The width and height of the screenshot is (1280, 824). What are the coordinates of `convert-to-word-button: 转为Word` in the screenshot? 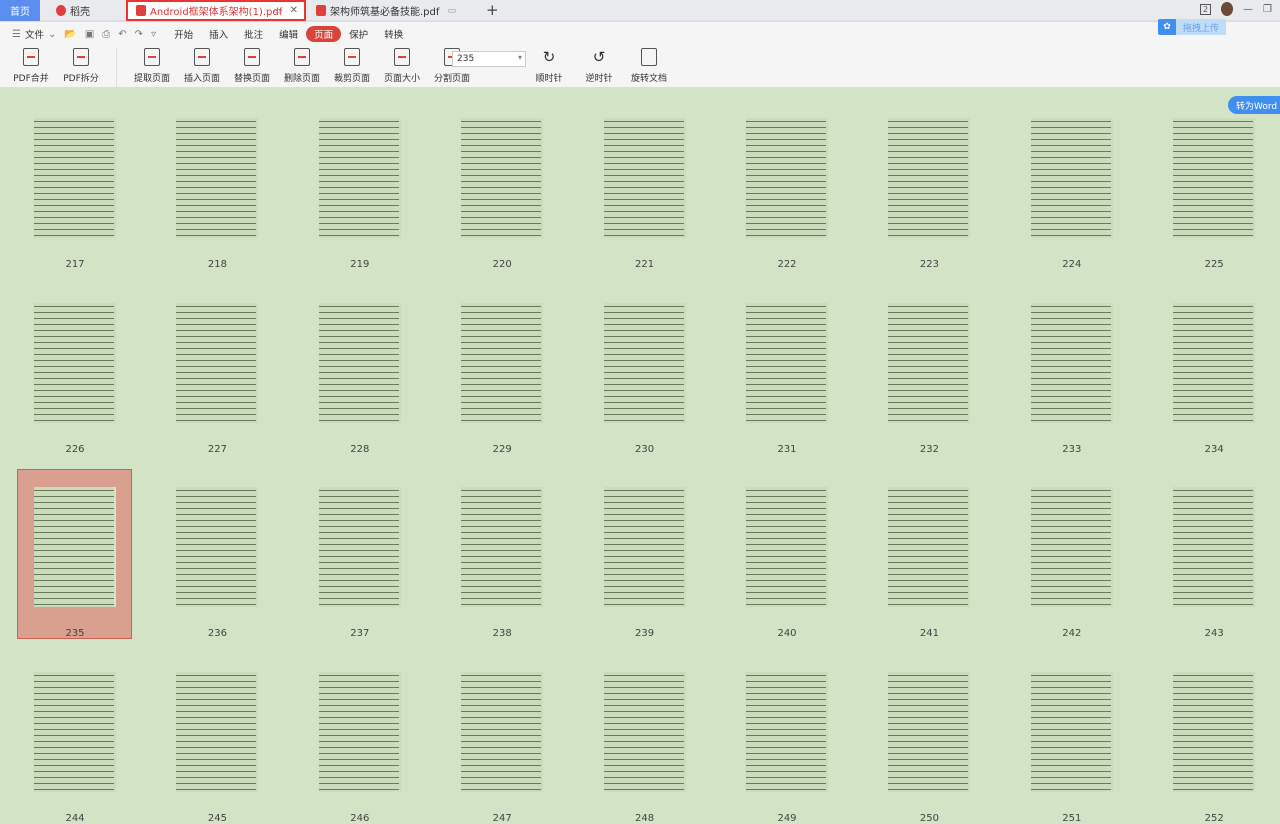 It's located at (1254, 105).